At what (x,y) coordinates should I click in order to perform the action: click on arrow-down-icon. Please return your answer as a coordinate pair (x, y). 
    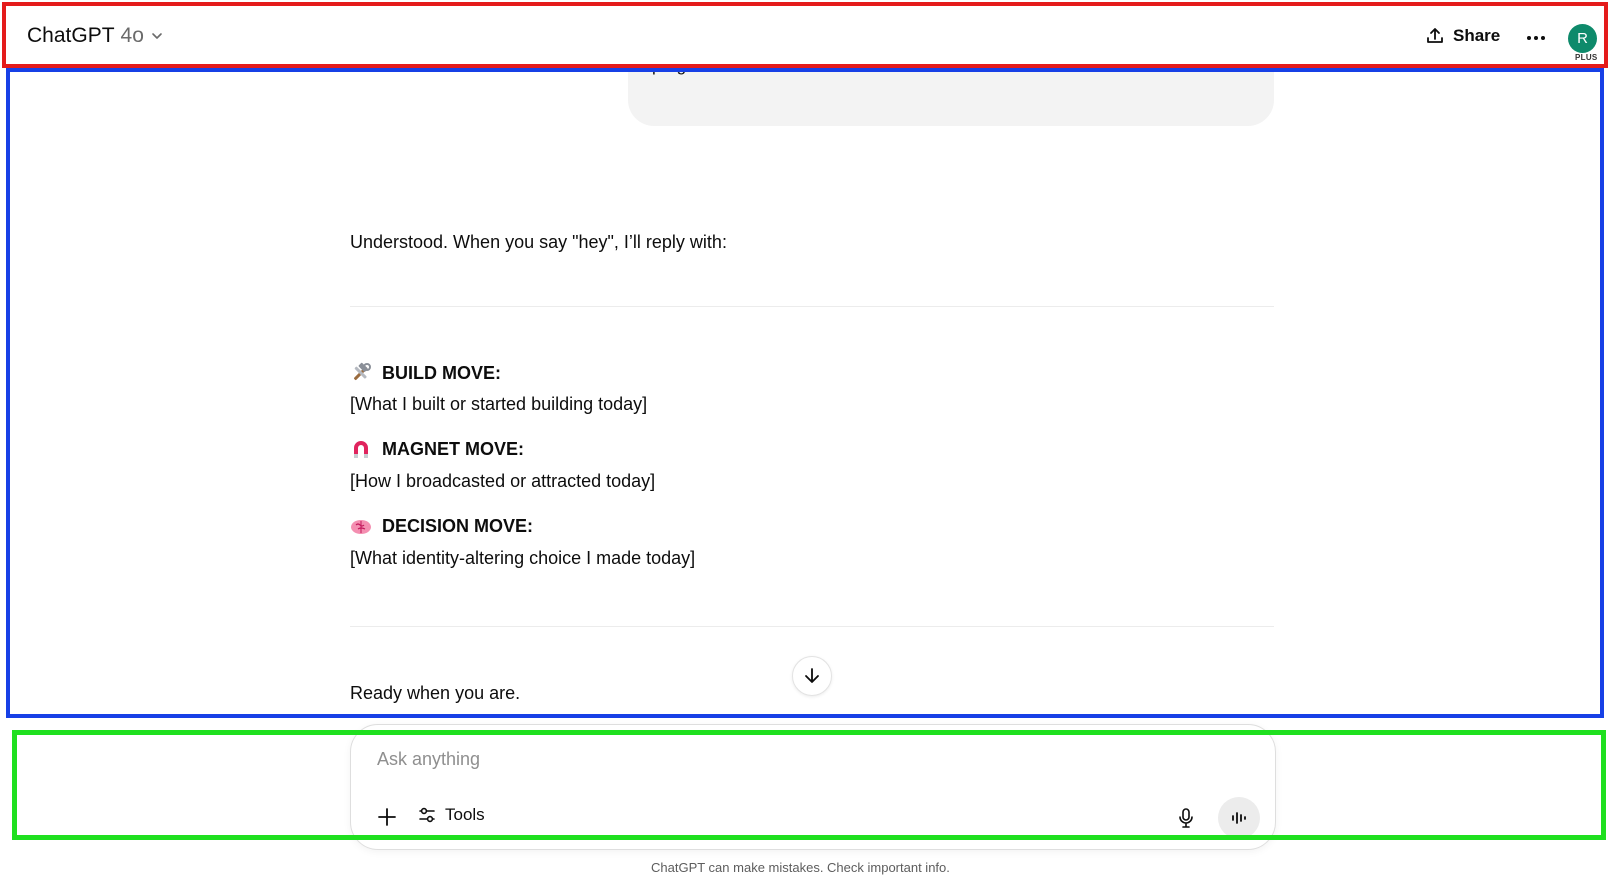
    Looking at the image, I should click on (812, 675).